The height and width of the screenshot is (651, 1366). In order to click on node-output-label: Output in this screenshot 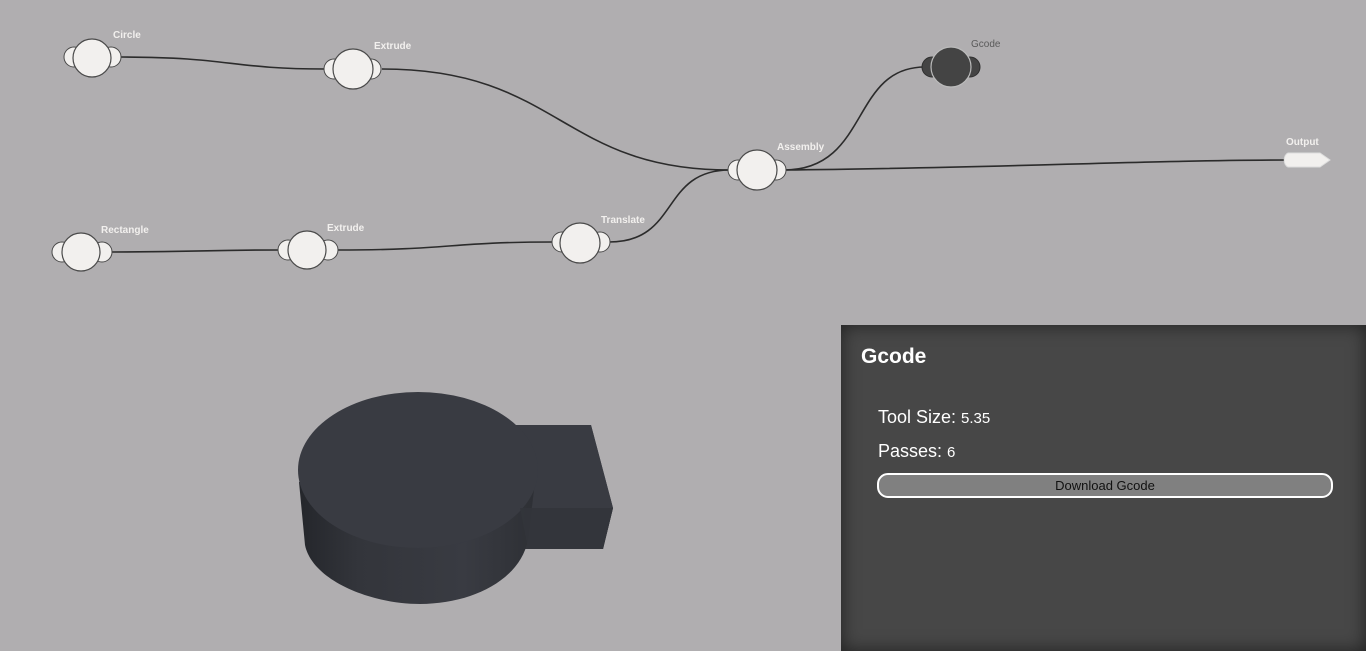, I will do `click(1302, 142)`.